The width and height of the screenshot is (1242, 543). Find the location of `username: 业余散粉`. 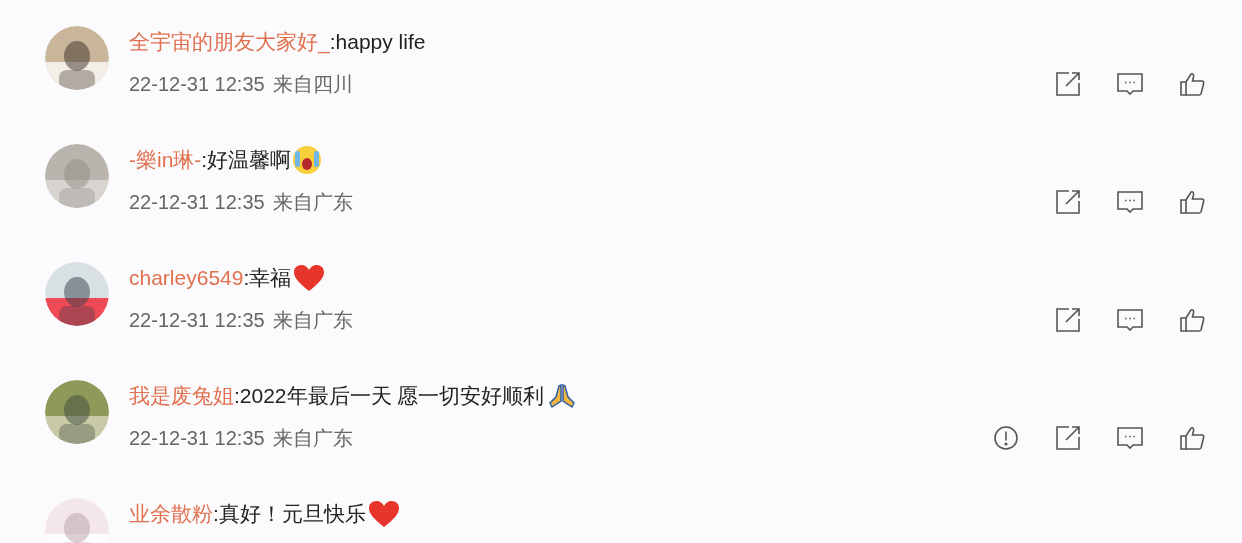

username: 业余散粉 is located at coordinates (171, 514).